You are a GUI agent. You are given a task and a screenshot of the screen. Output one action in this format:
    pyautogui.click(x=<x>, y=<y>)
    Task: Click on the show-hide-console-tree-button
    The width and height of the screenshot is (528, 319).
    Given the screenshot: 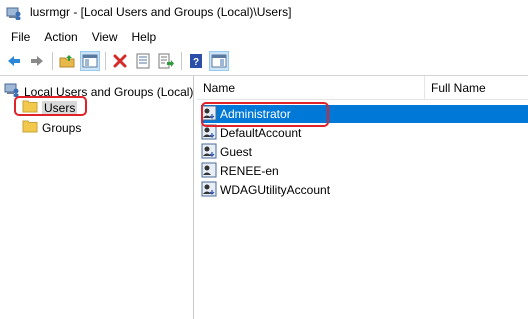 What is the action you would take?
    pyautogui.click(x=90, y=60)
    